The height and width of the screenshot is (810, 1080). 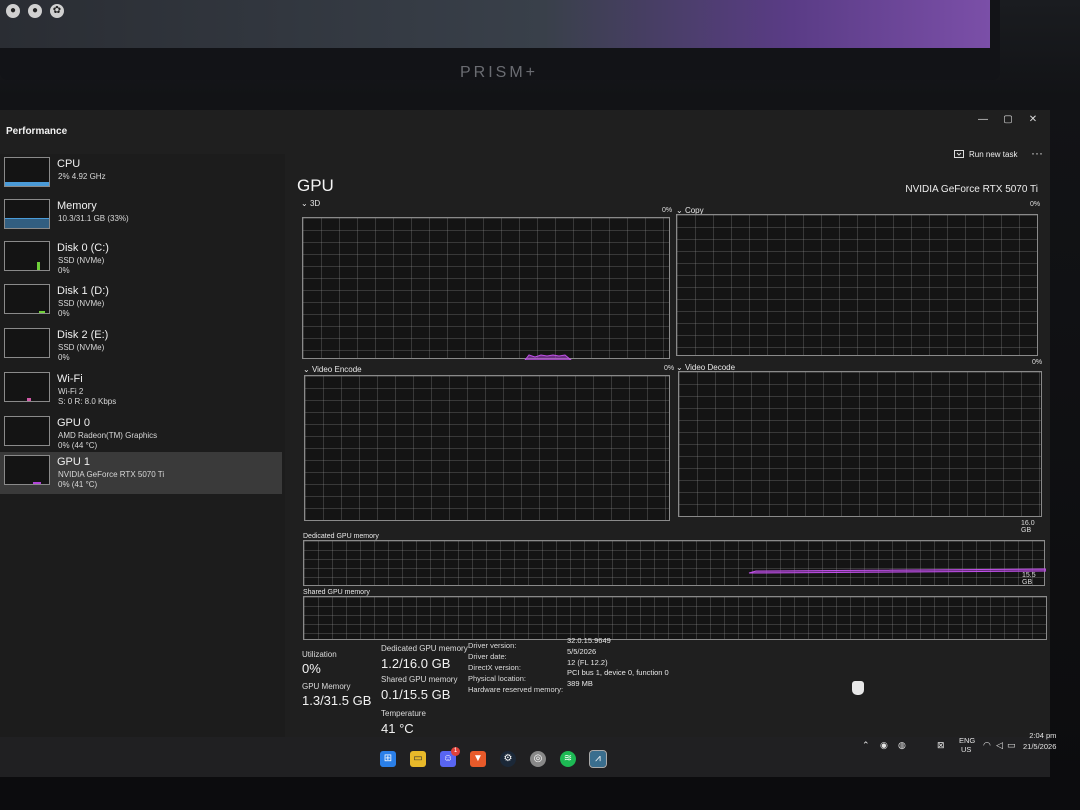 What do you see at coordinates (858, 688) in the screenshot?
I see `cursor-pet-icon` at bounding box center [858, 688].